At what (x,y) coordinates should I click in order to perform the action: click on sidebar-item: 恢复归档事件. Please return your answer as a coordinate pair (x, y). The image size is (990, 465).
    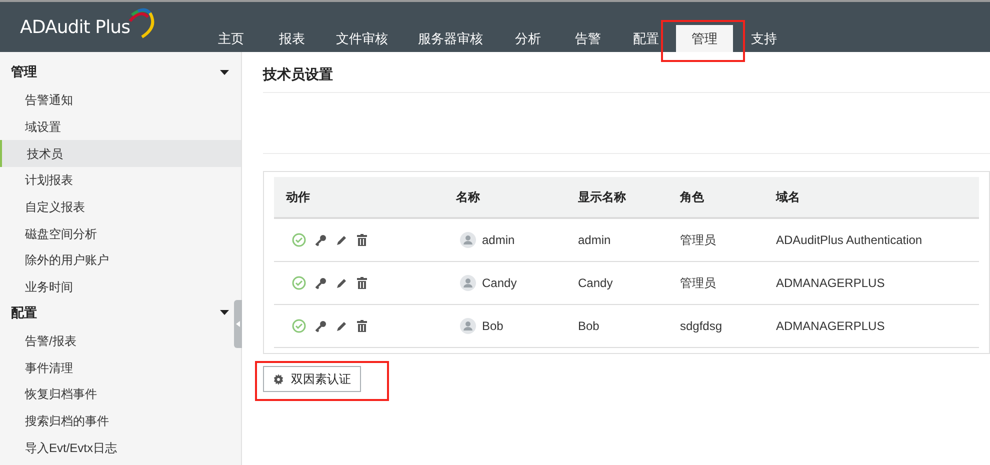
    Looking at the image, I should click on (116, 394).